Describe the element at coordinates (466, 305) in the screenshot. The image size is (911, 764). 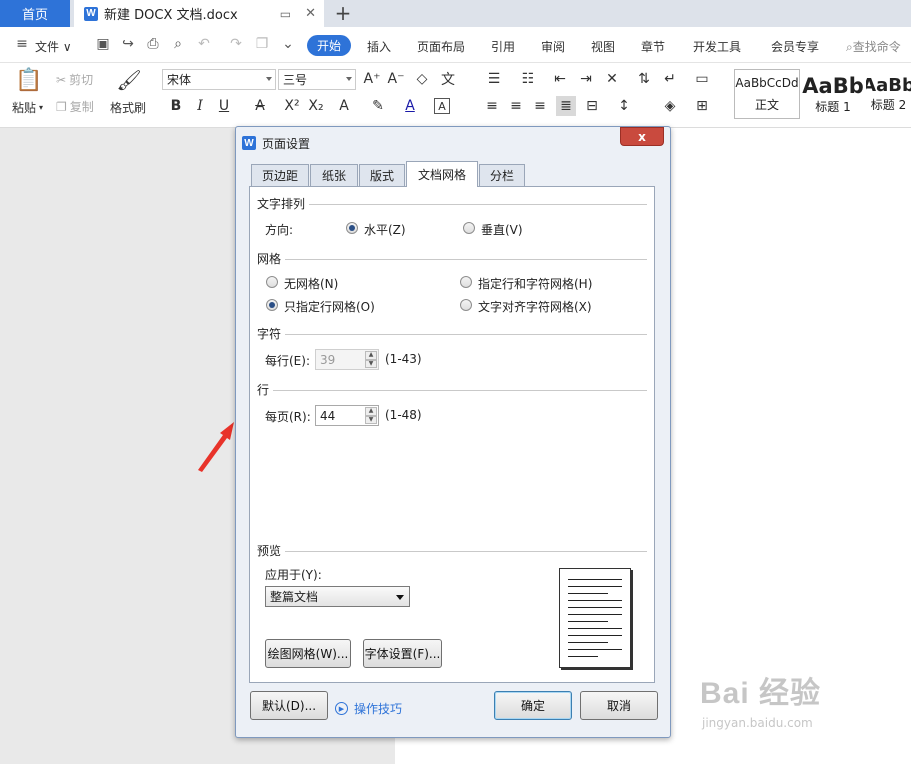
I see `grid-align-chars-radio` at that location.